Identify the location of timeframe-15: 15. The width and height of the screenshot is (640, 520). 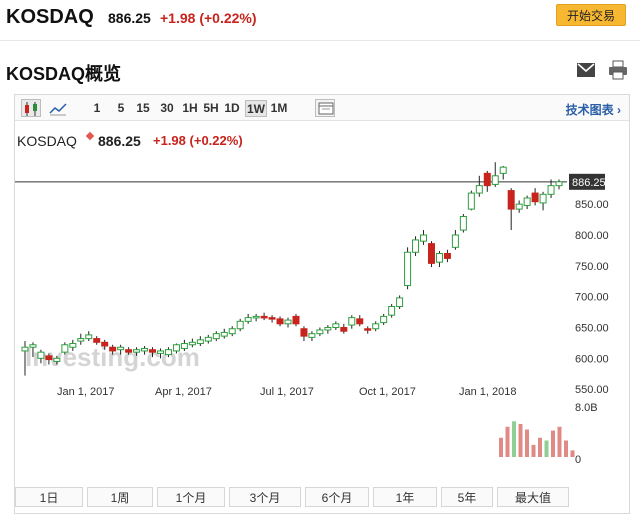
(143, 108).